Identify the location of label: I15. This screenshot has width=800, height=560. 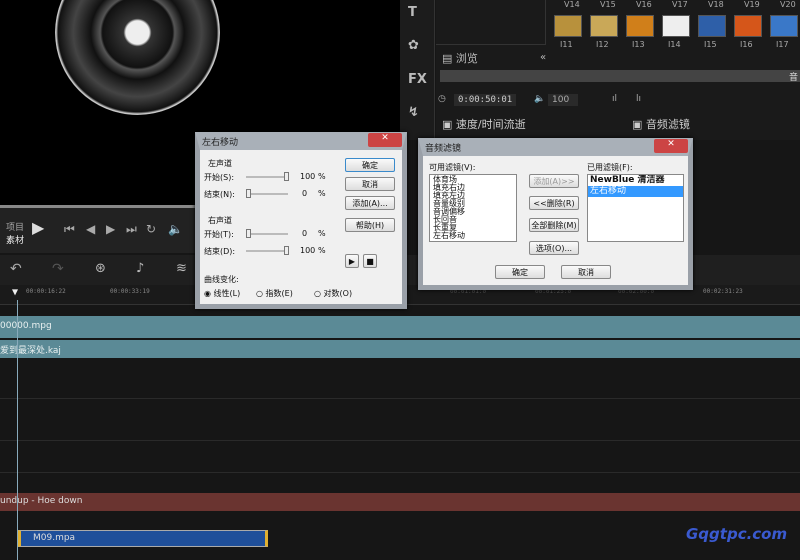
(710, 44).